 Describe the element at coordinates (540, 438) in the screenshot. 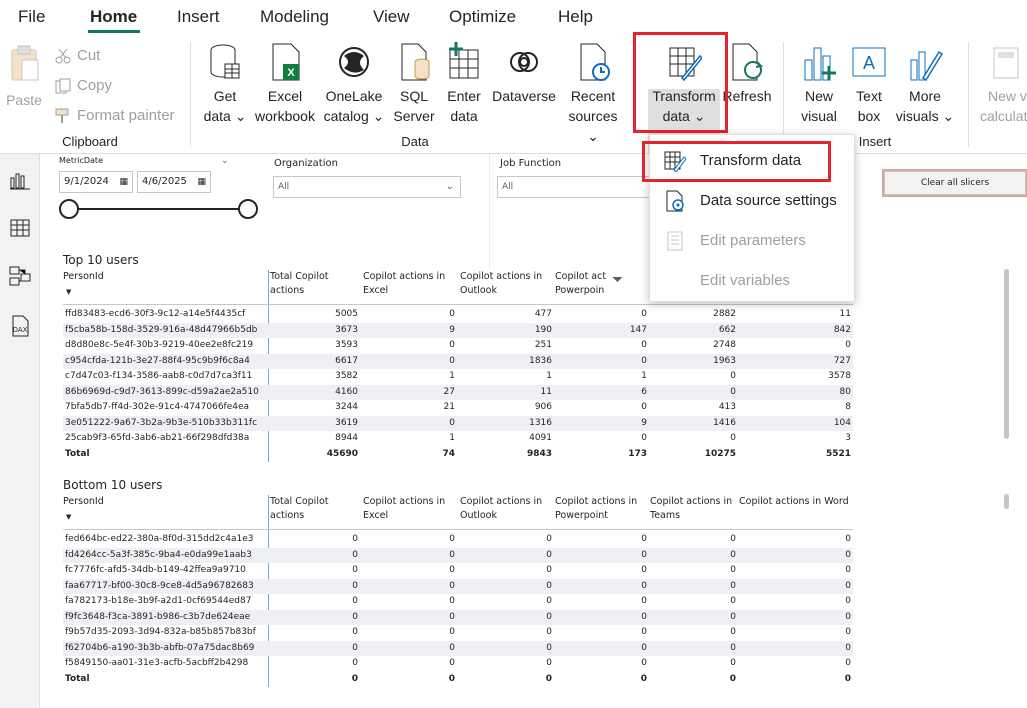

I see `value-cell: 4091` at that location.